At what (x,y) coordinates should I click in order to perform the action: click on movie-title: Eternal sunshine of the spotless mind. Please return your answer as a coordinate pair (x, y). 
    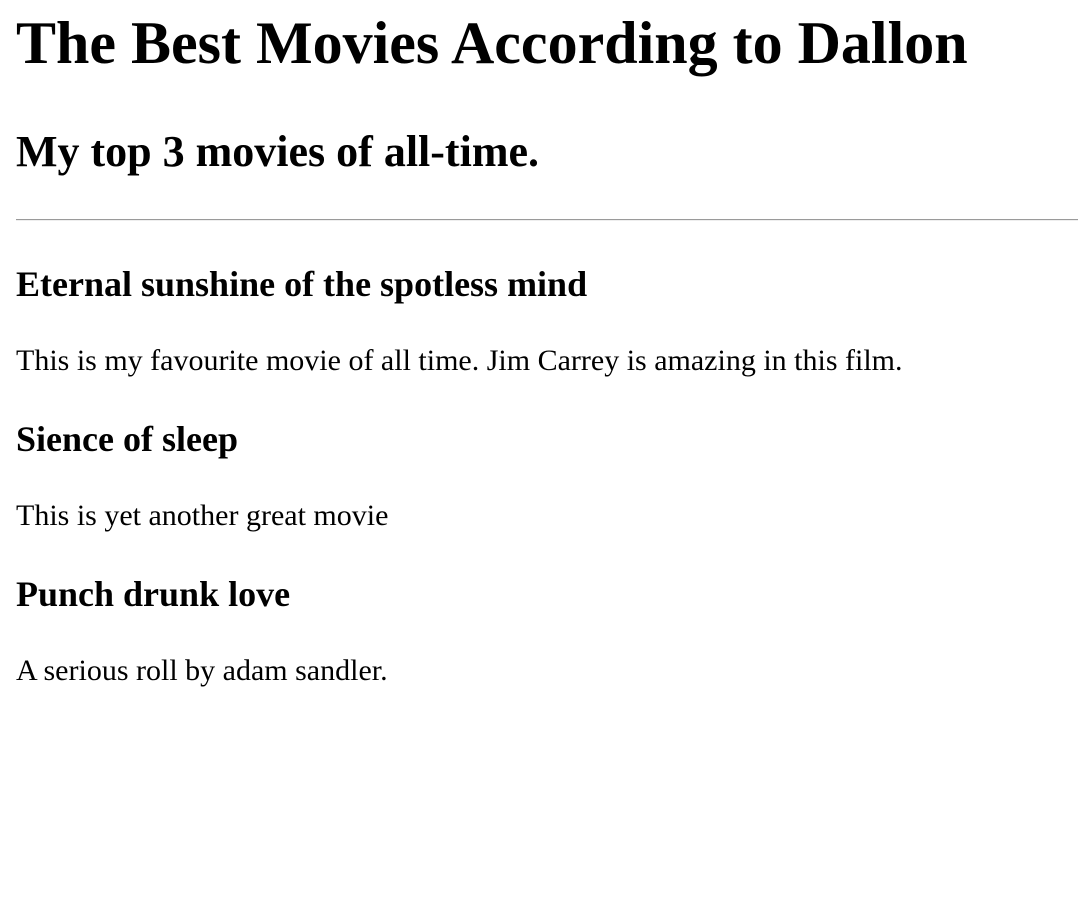
    Looking at the image, I should click on (302, 284).